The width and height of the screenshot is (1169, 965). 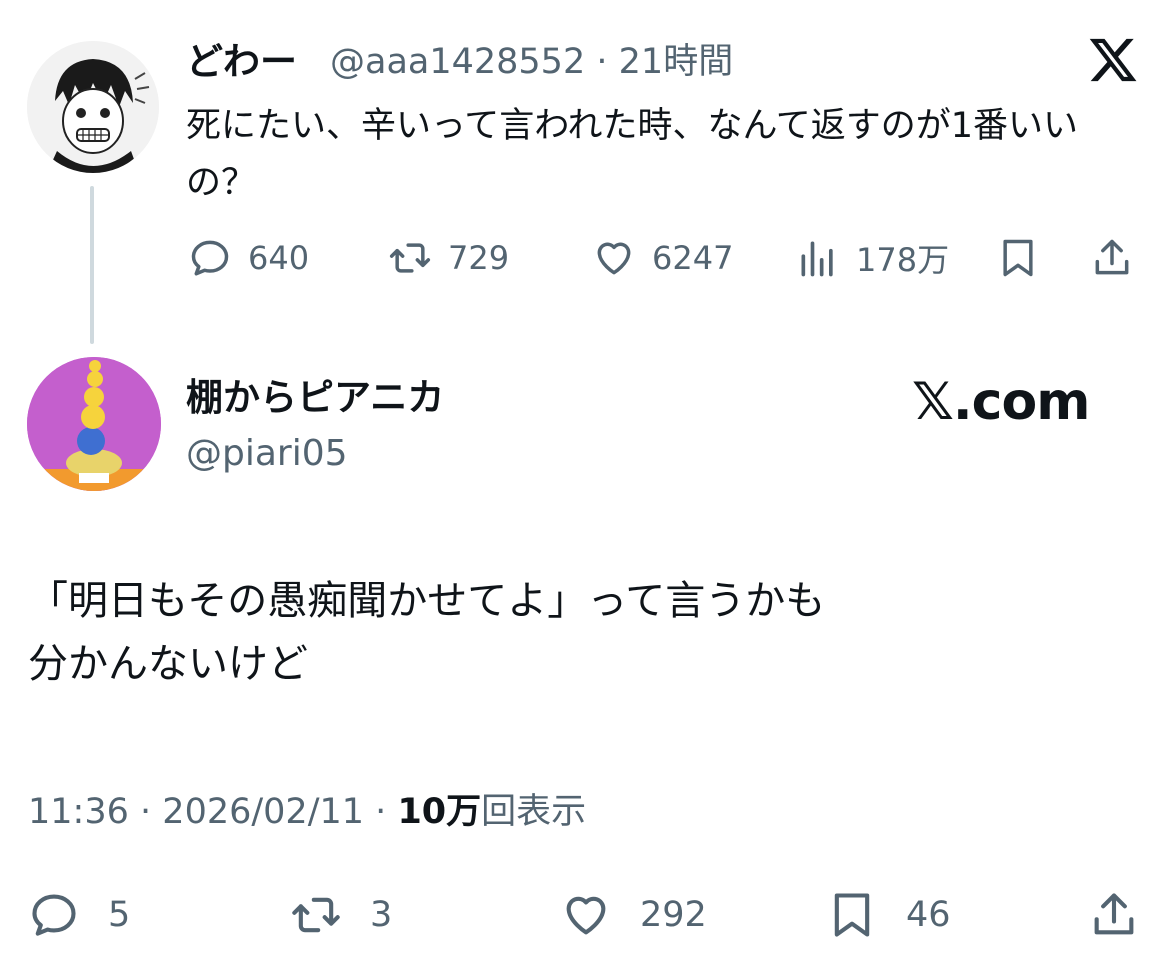 What do you see at coordinates (676, 62) in the screenshot?
I see `timestamp: 21時間` at bounding box center [676, 62].